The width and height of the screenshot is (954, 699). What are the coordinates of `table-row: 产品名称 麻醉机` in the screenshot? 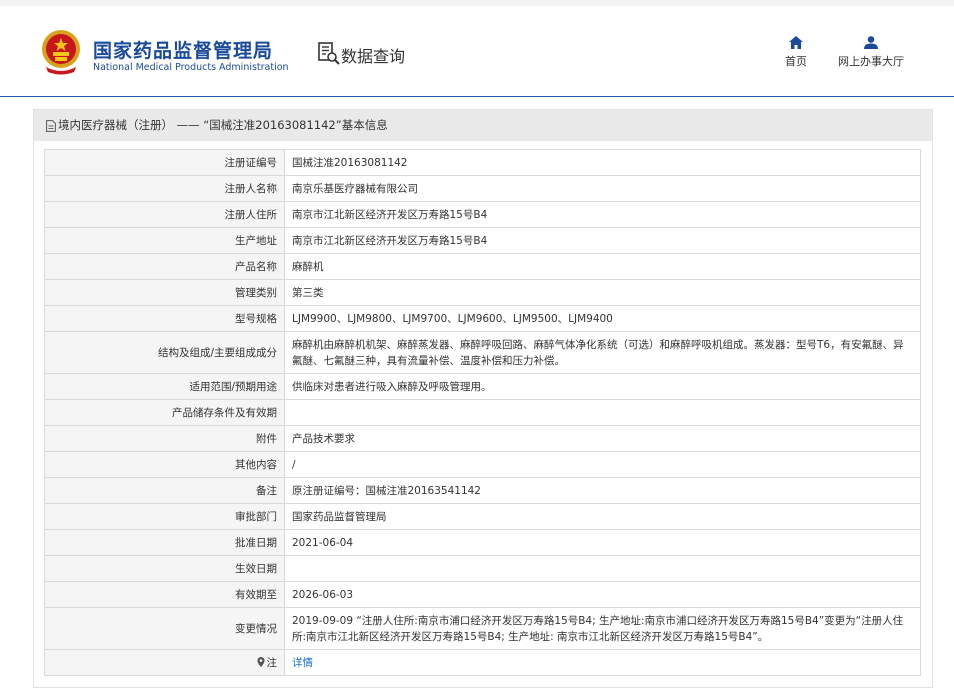 It's located at (482, 266).